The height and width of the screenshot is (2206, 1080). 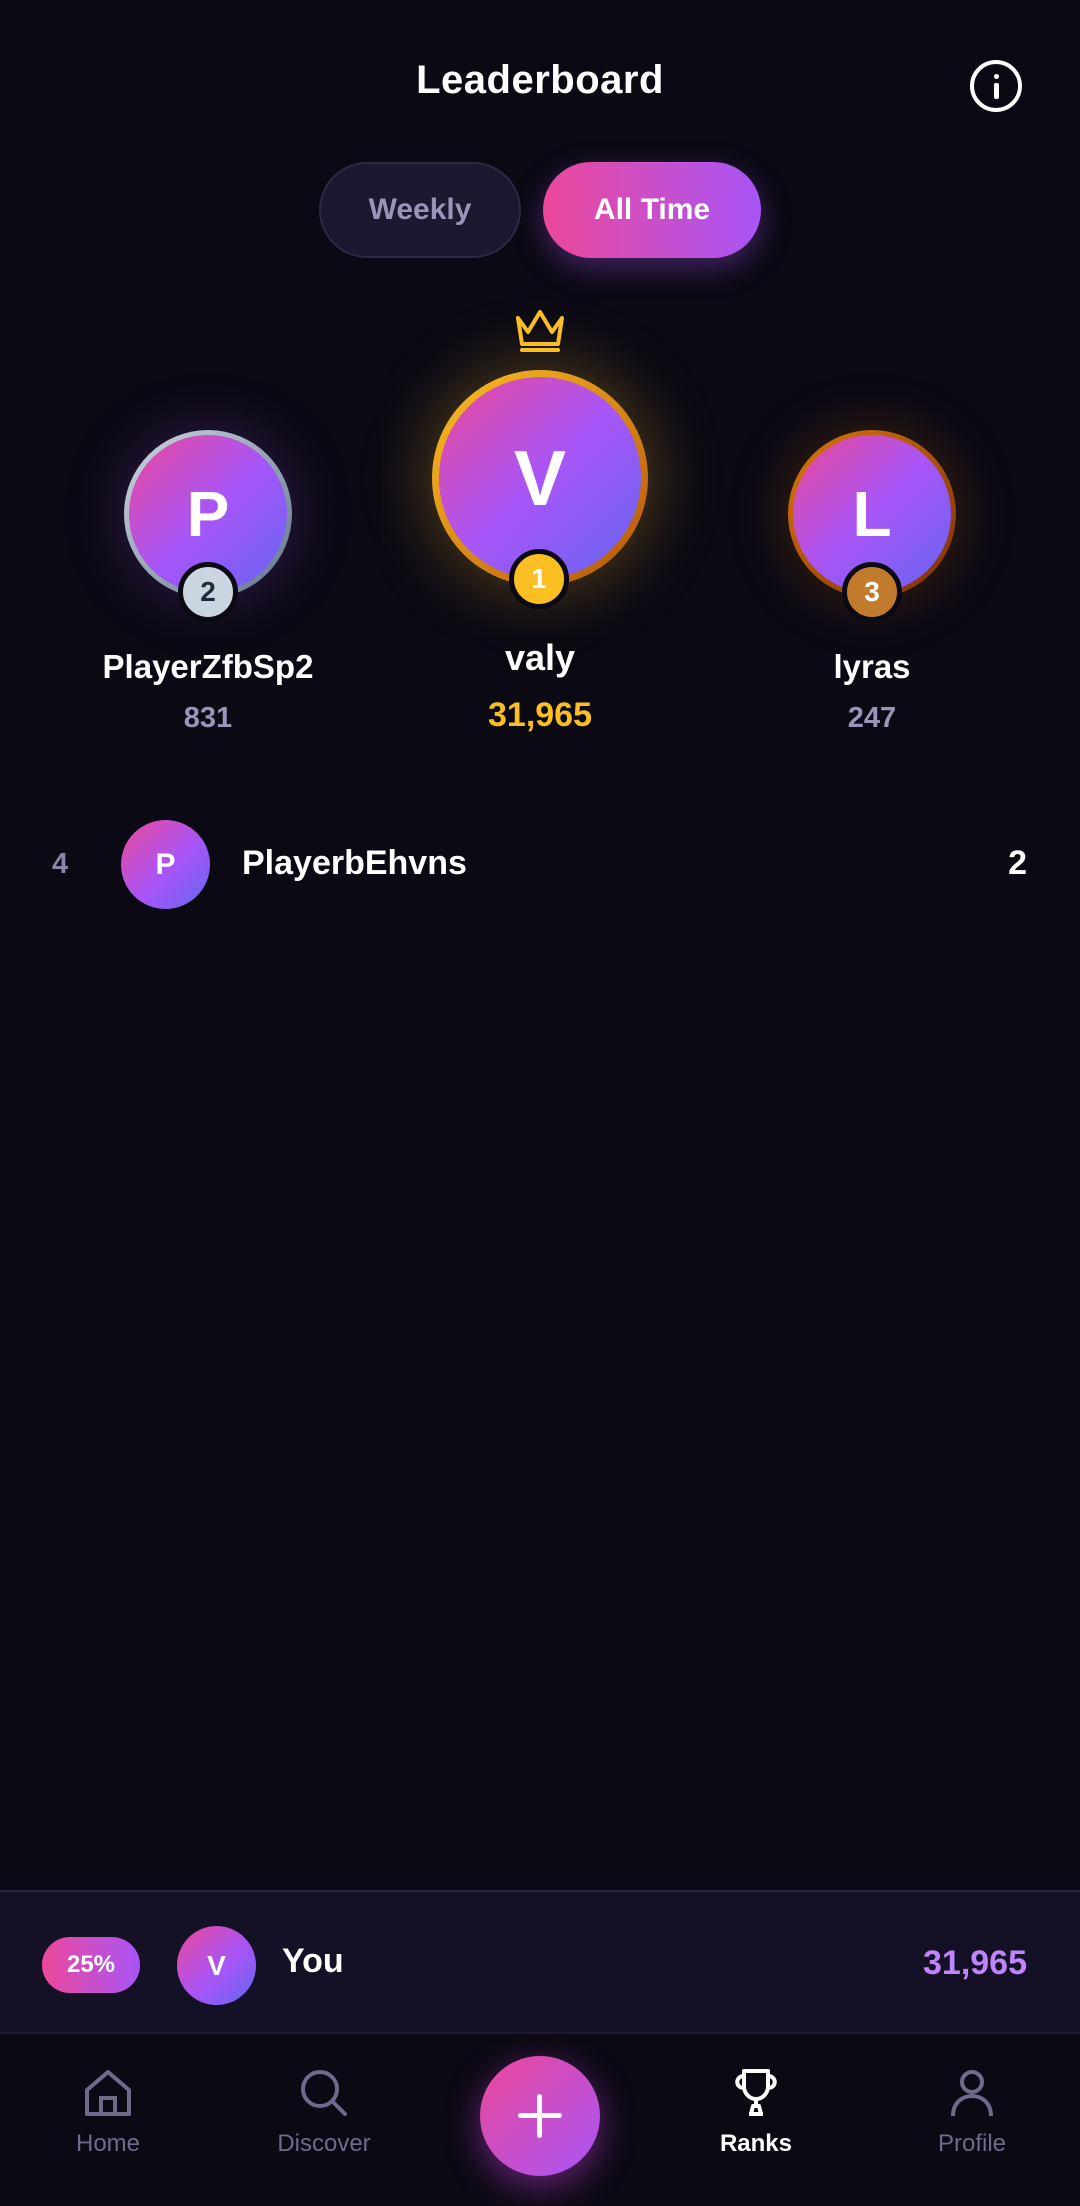 What do you see at coordinates (208, 592) in the screenshot?
I see `rank-badge-second: 2` at bounding box center [208, 592].